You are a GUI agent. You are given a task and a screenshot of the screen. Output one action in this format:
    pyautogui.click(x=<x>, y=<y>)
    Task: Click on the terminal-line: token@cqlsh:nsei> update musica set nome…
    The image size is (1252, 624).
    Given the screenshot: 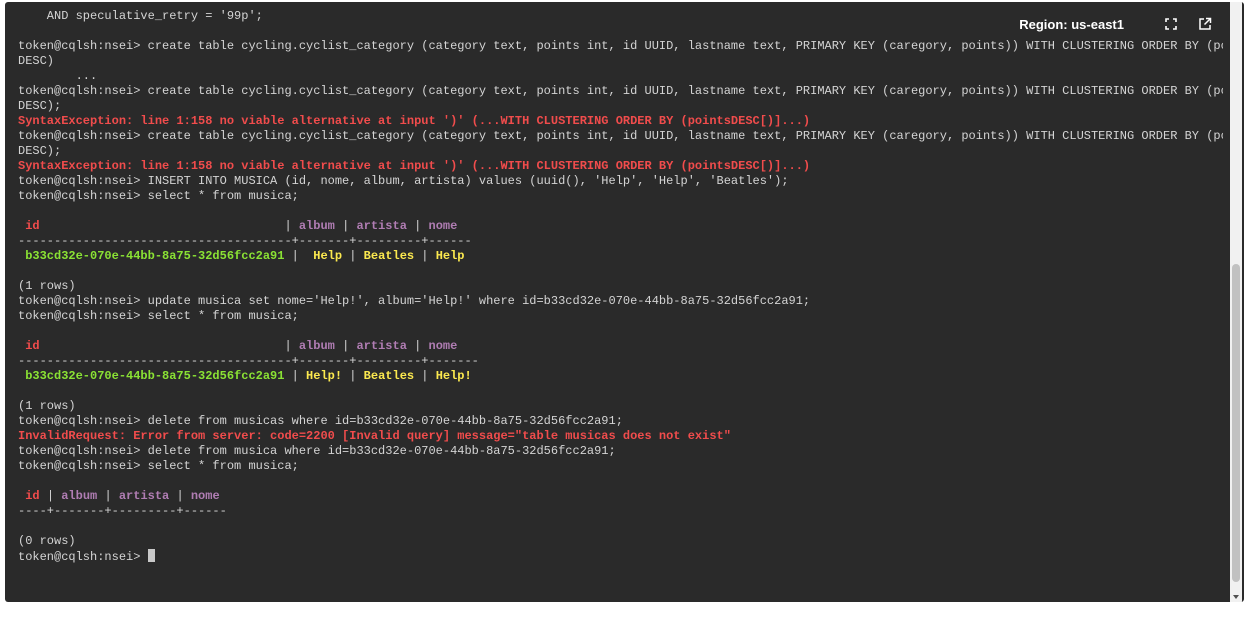 What is the action you would take?
    pyautogui.click(x=414, y=301)
    